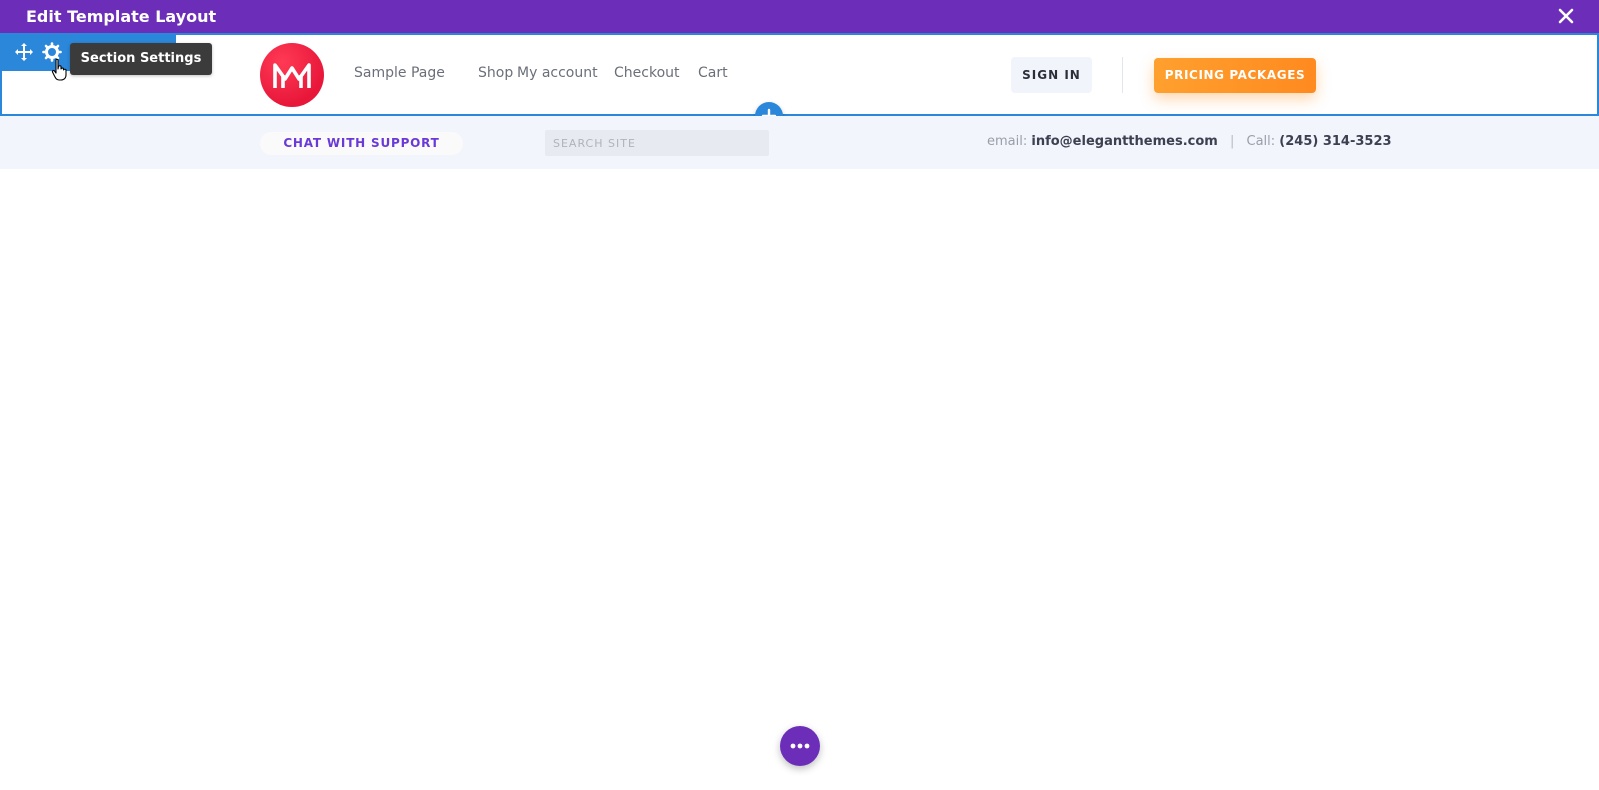  I want to click on move-icon, so click(24, 52).